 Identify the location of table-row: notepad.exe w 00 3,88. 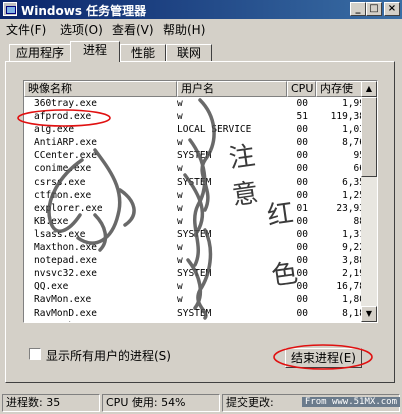
(194, 260).